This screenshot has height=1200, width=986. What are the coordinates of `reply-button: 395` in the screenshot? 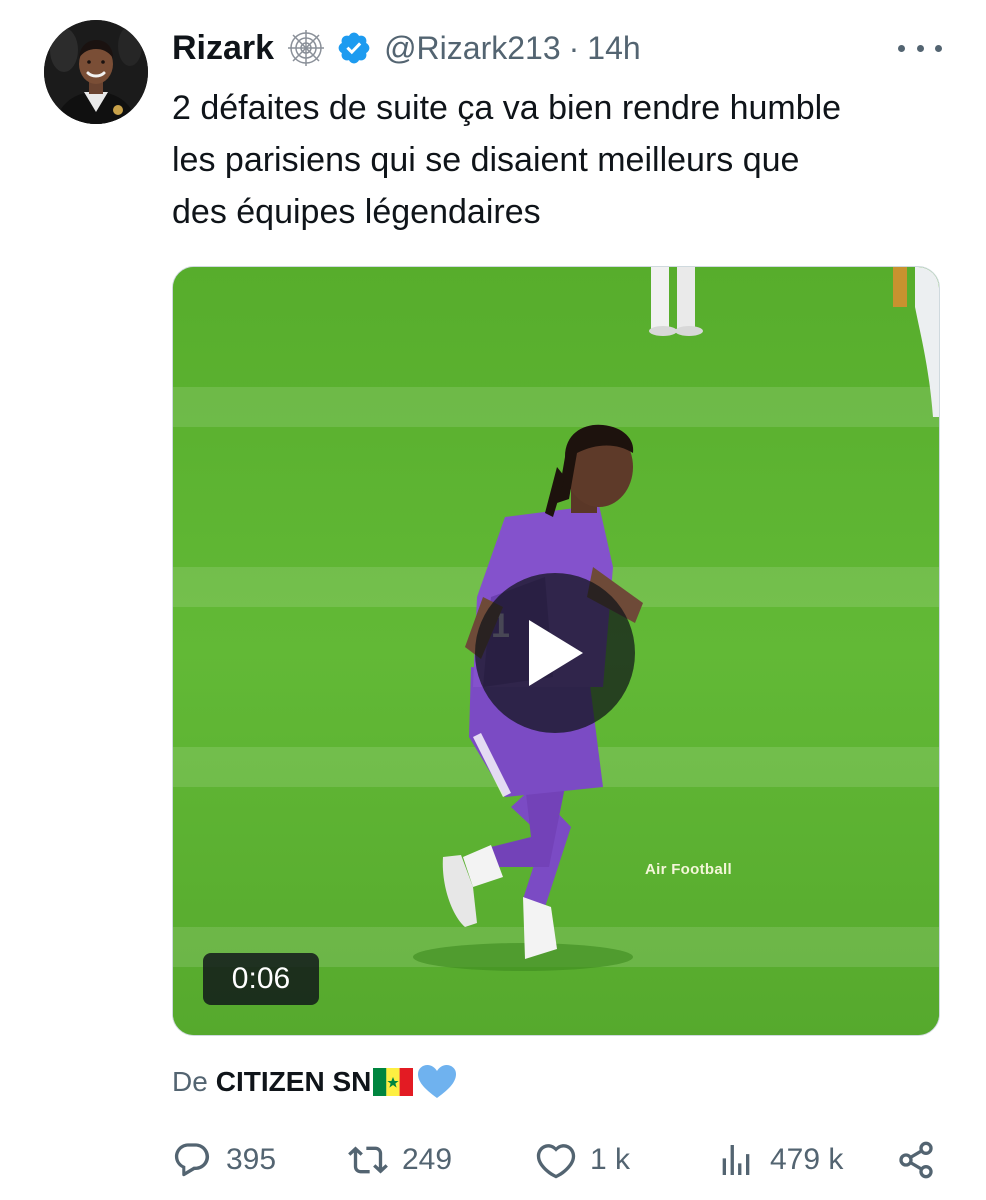 It's located at (224, 1160).